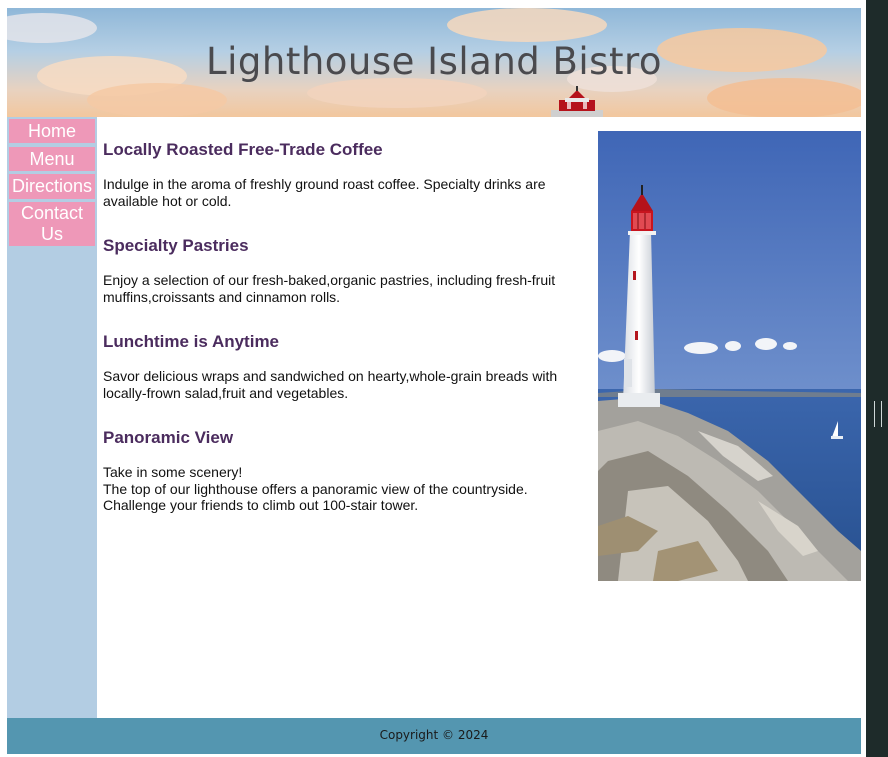  What do you see at coordinates (877, 378) in the screenshot?
I see `window-frame` at bounding box center [877, 378].